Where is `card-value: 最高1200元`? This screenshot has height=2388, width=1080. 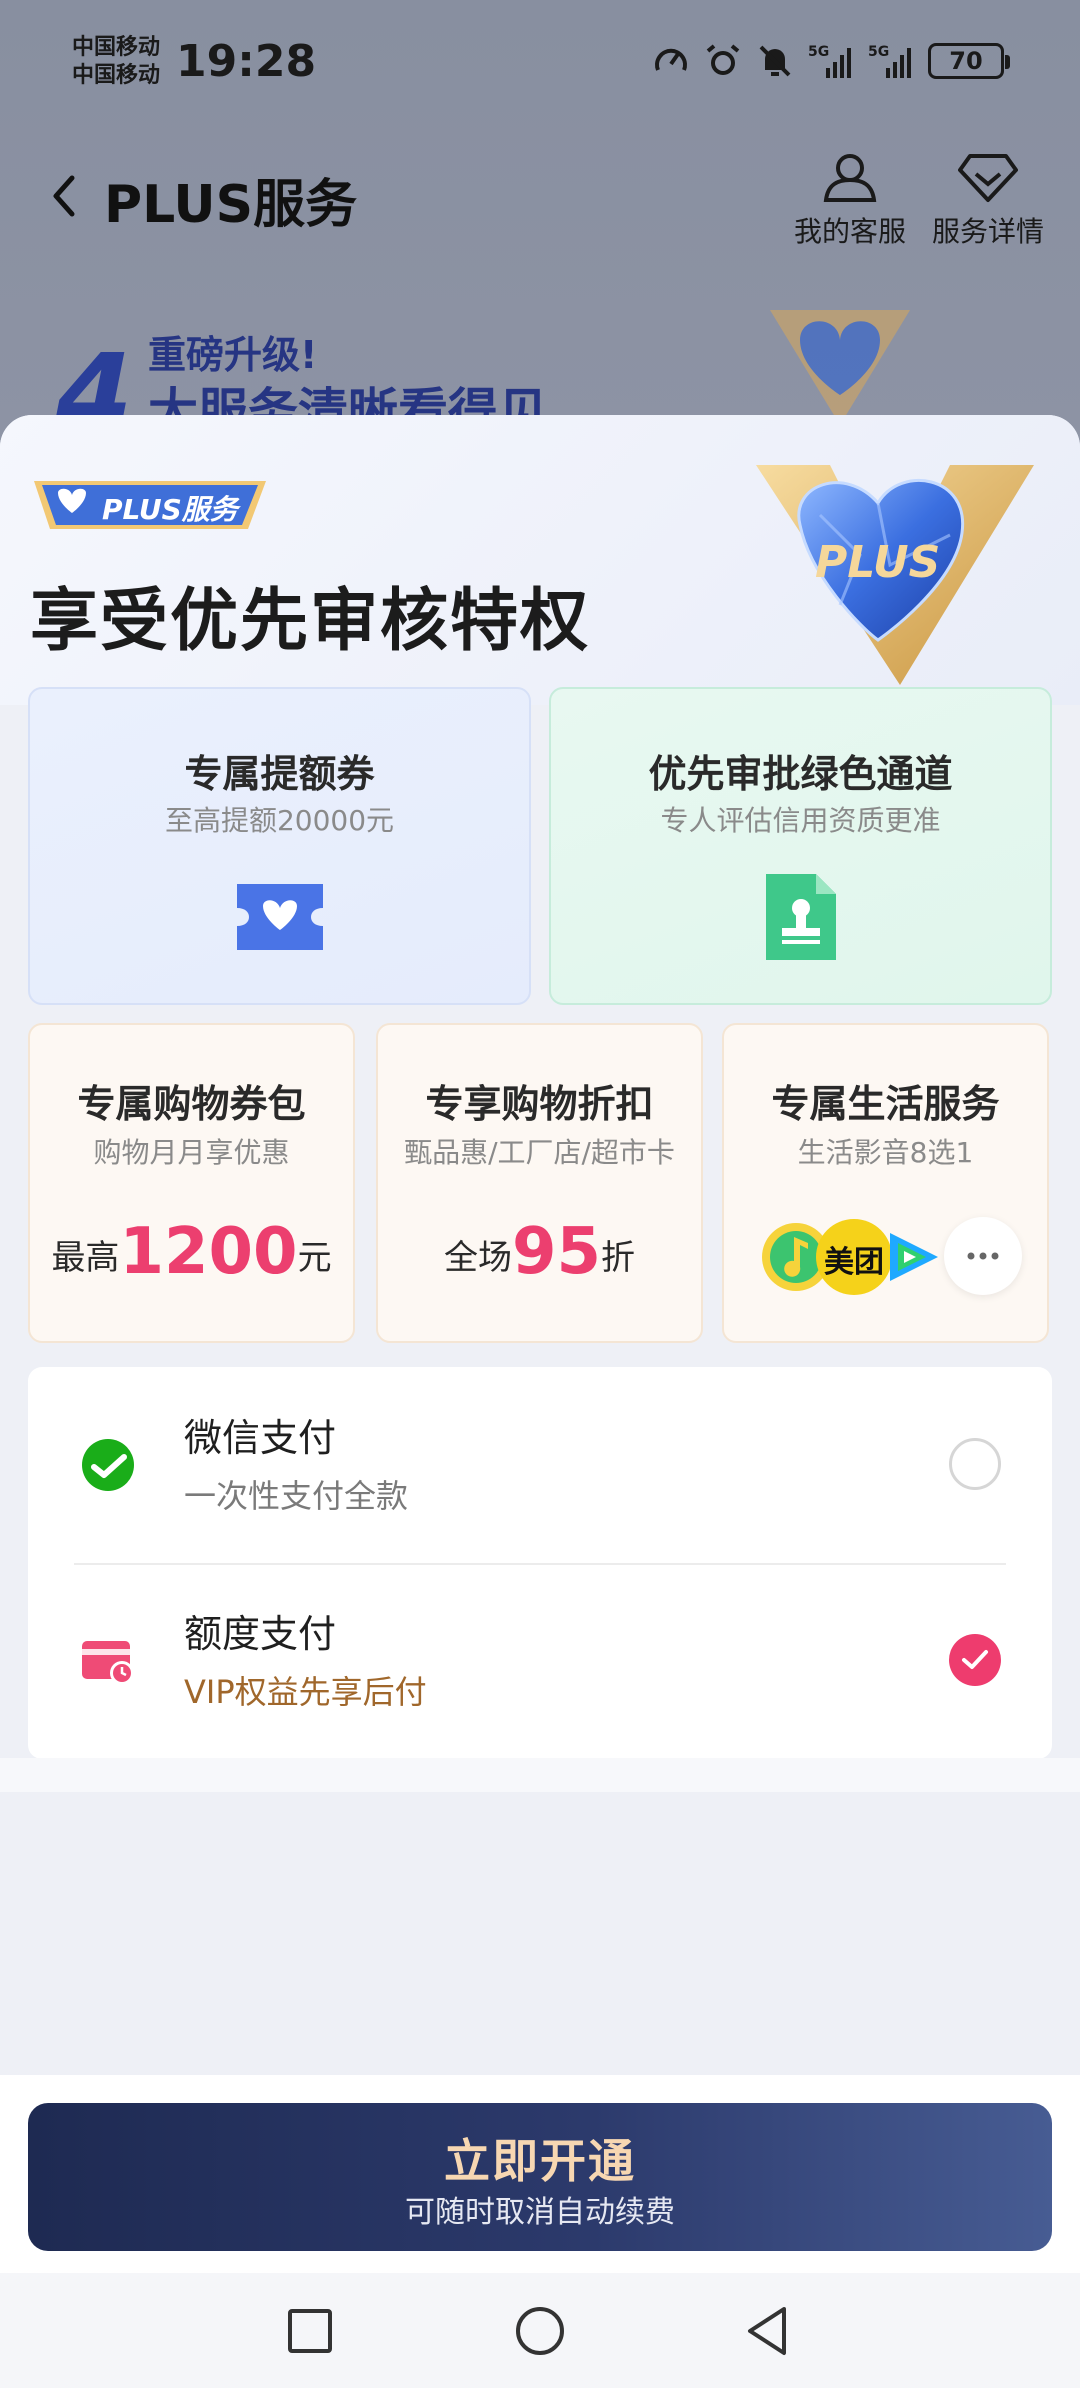
card-value: 最高1200元 is located at coordinates (191, 1252).